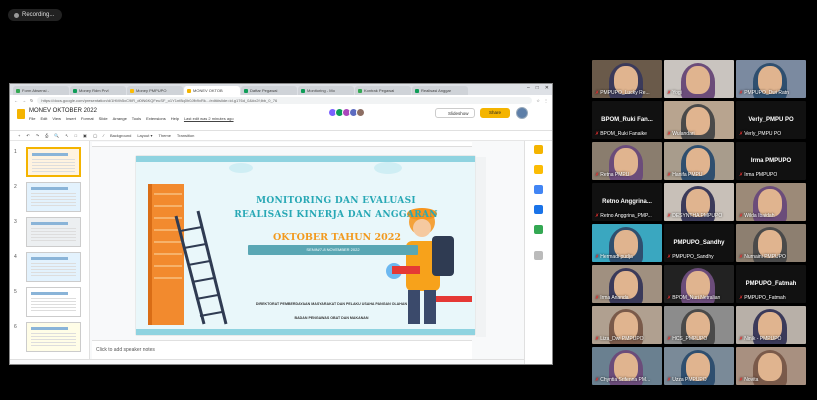  I want to click on menu-item-format: Format, so click(87, 118).